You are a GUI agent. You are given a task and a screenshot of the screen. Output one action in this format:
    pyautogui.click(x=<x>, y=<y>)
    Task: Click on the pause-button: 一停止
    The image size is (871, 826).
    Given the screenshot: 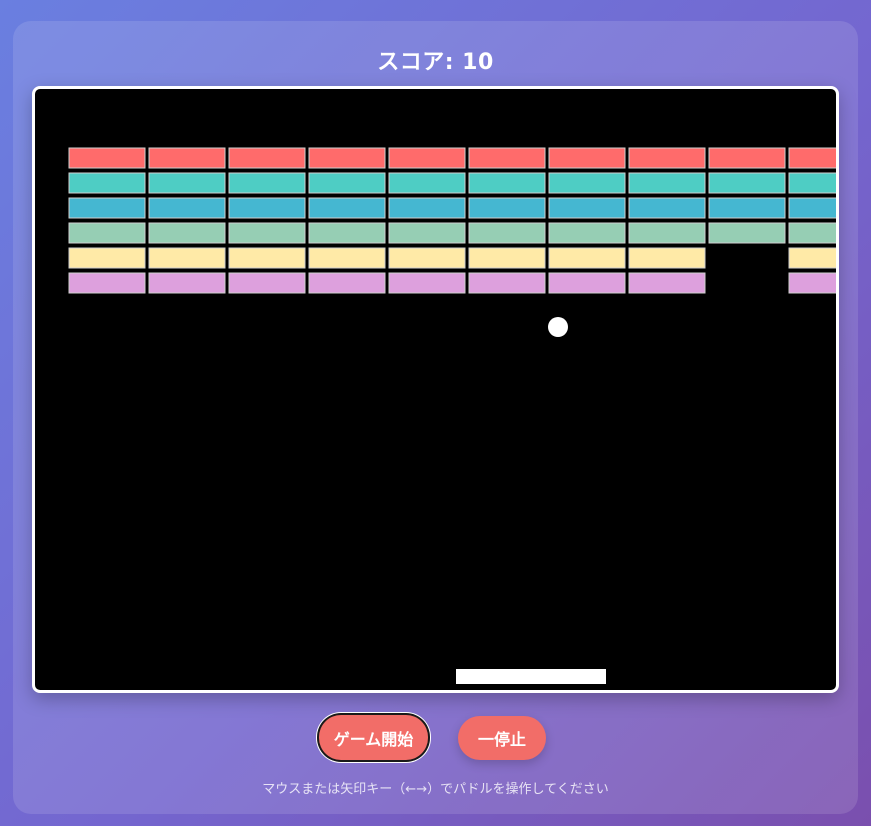 What is the action you would take?
    pyautogui.click(x=502, y=738)
    